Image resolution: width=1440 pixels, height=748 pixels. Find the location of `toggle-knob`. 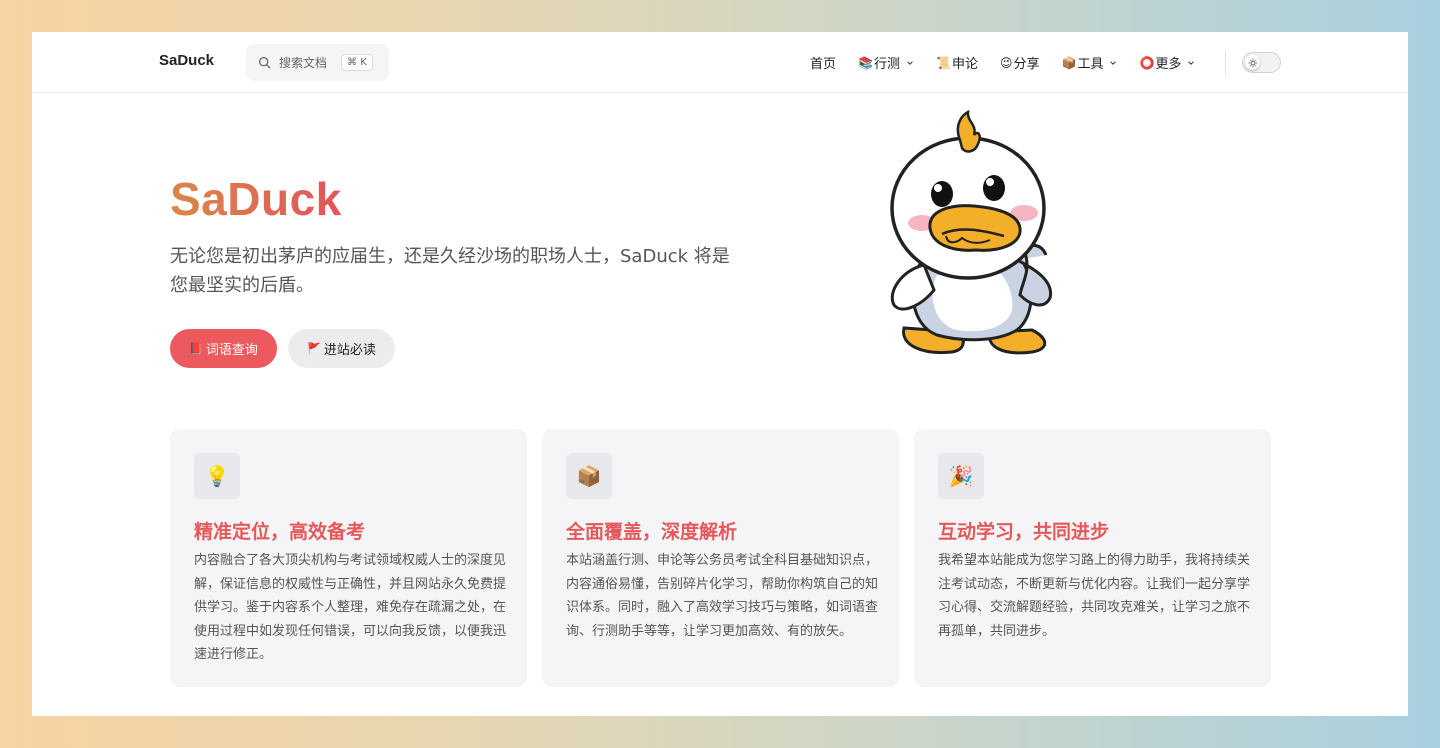

toggle-knob is located at coordinates (1252, 62).